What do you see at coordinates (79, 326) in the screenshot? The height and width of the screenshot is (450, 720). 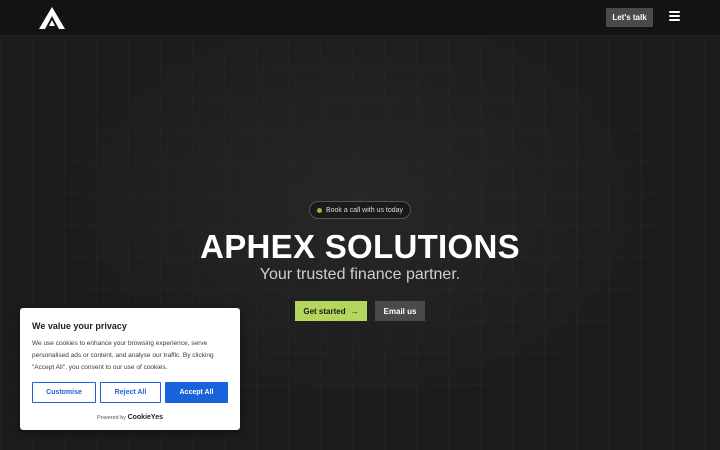 I see `cookie-title: We value your privacy` at bounding box center [79, 326].